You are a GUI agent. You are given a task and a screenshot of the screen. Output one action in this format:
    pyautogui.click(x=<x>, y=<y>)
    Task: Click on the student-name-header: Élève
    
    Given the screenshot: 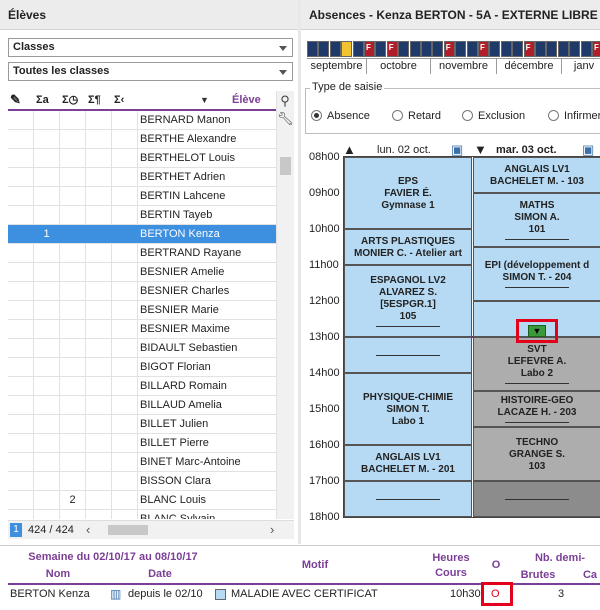 What is the action you would take?
    pyautogui.click(x=246, y=100)
    